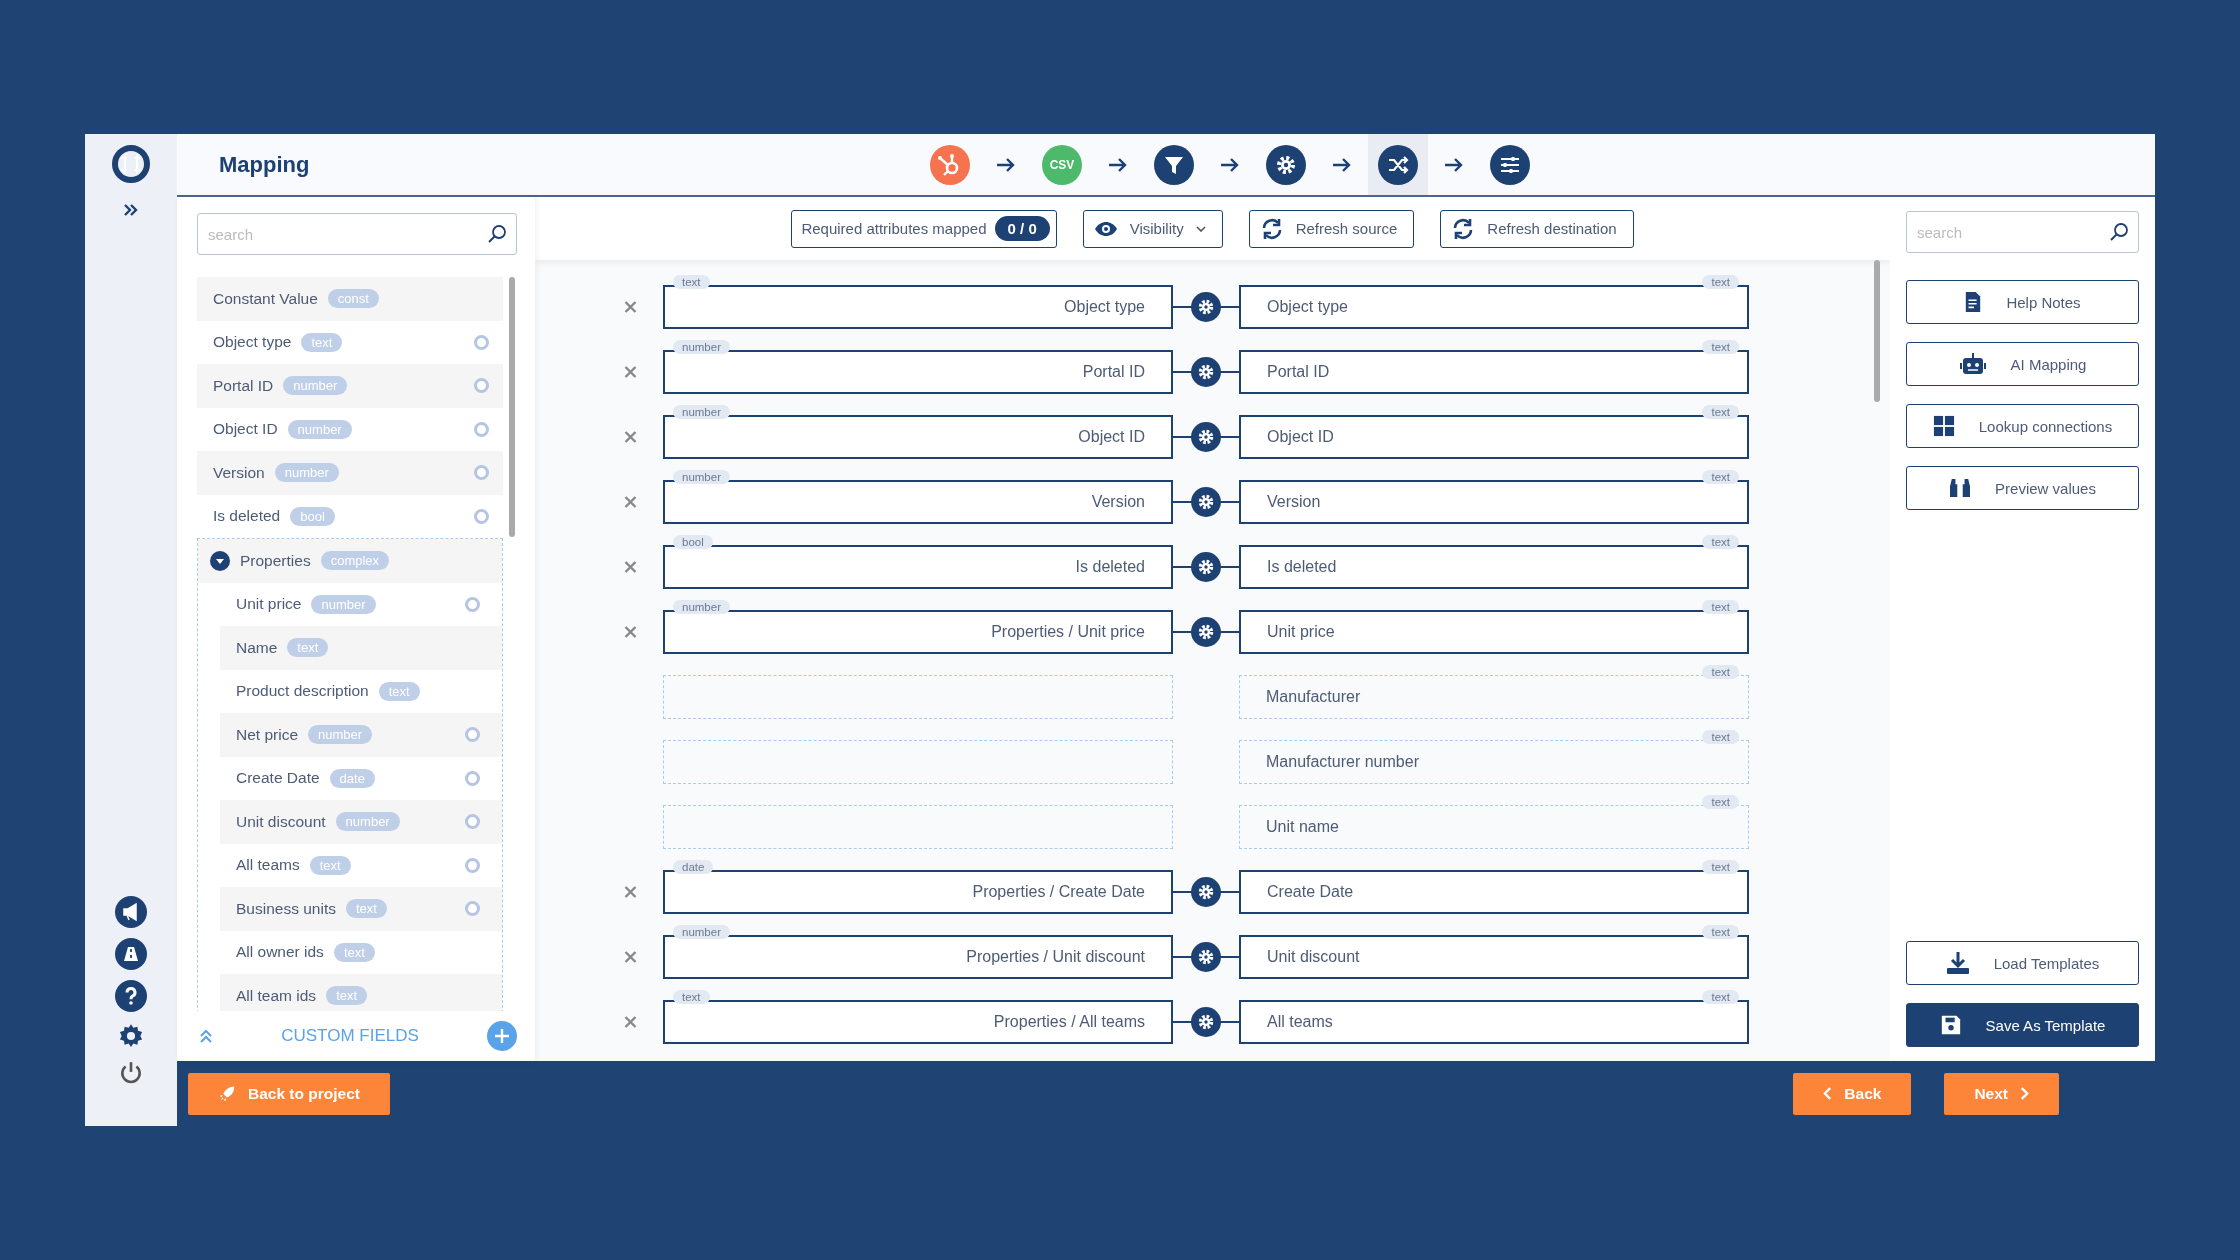 This screenshot has height=1260, width=2240. I want to click on source-slot: Properties / Create Date, so click(918, 892).